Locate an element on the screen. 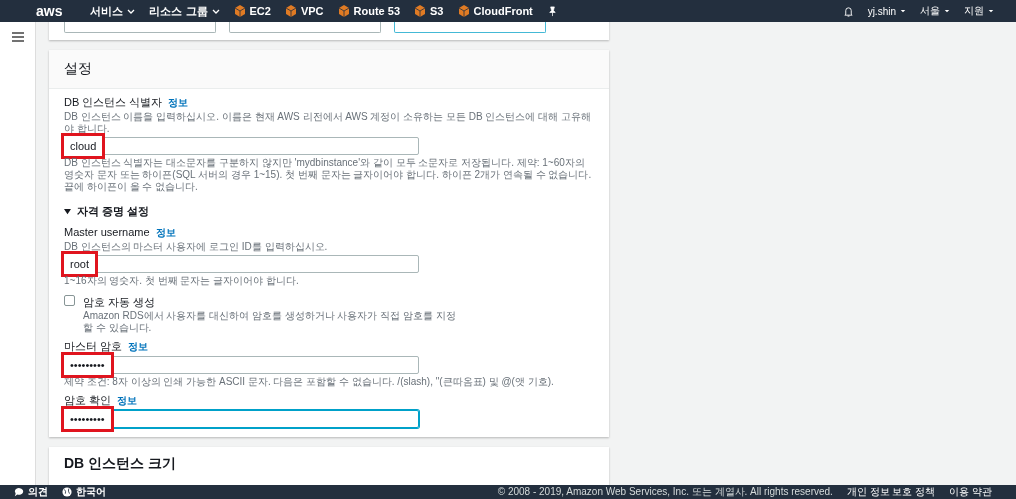 The width and height of the screenshot is (1016, 499). service-shortcut: Route 53 is located at coordinates (369, 11).